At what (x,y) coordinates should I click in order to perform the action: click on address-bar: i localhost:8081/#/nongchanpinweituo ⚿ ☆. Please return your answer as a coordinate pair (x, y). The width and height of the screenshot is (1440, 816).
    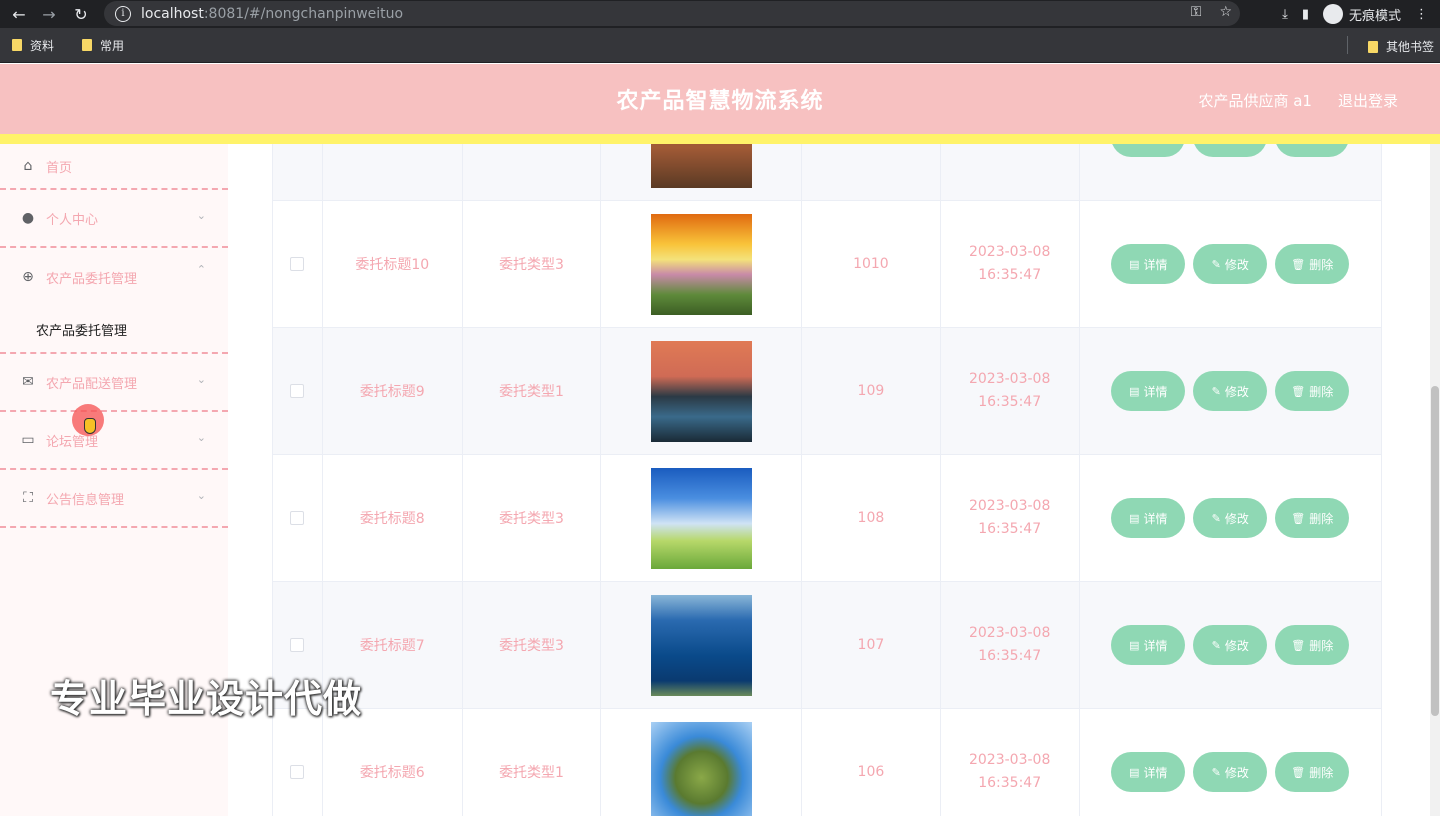
    Looking at the image, I should click on (672, 13).